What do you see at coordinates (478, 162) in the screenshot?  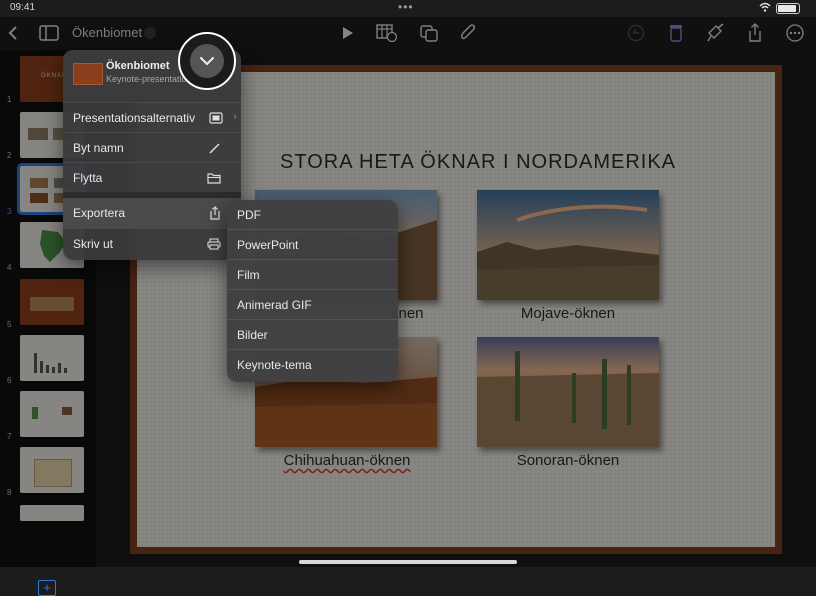 I see `slide-title: STORA HETA ÖKNAR I NORDAMERIKA` at bounding box center [478, 162].